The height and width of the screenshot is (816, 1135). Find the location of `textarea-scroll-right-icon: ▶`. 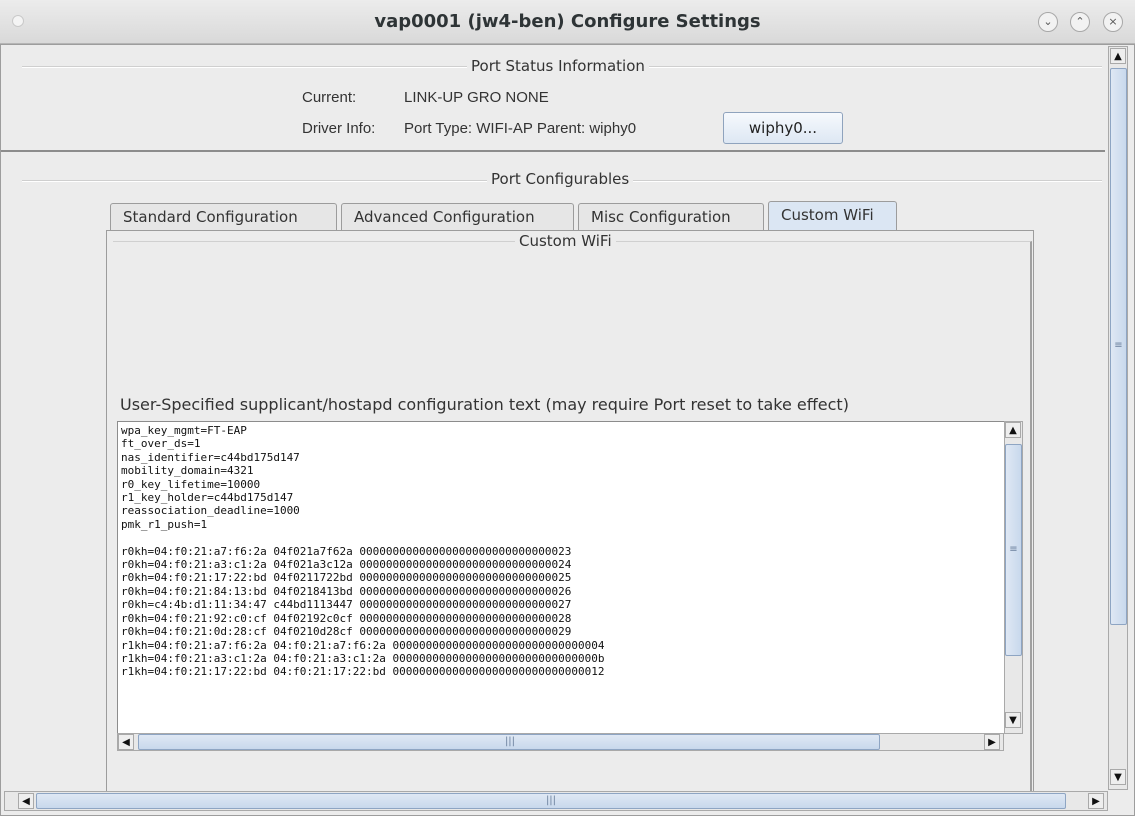

textarea-scroll-right-icon: ▶ is located at coordinates (992, 742).